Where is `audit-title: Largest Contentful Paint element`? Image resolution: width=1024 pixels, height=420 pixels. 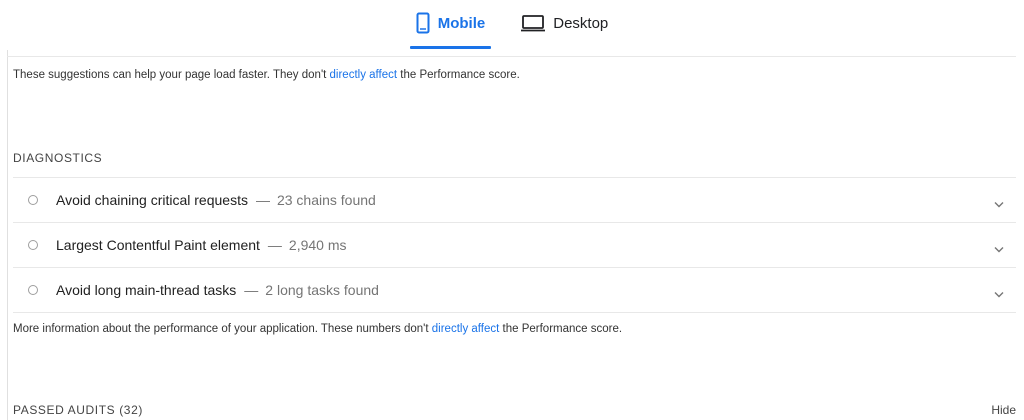
audit-title: Largest Contentful Paint element is located at coordinates (158, 245).